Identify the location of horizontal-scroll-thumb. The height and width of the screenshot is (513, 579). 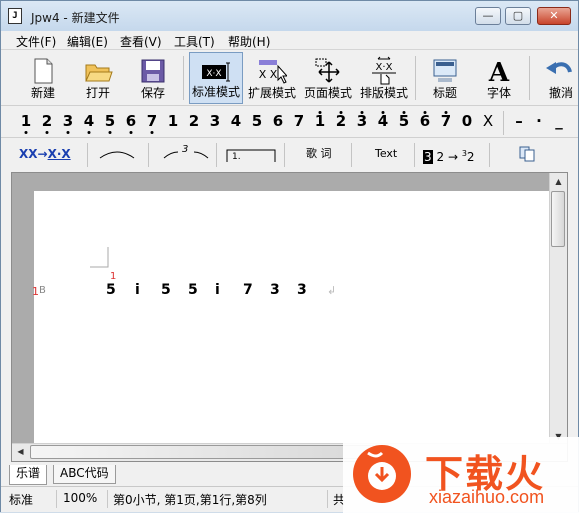
(210, 452).